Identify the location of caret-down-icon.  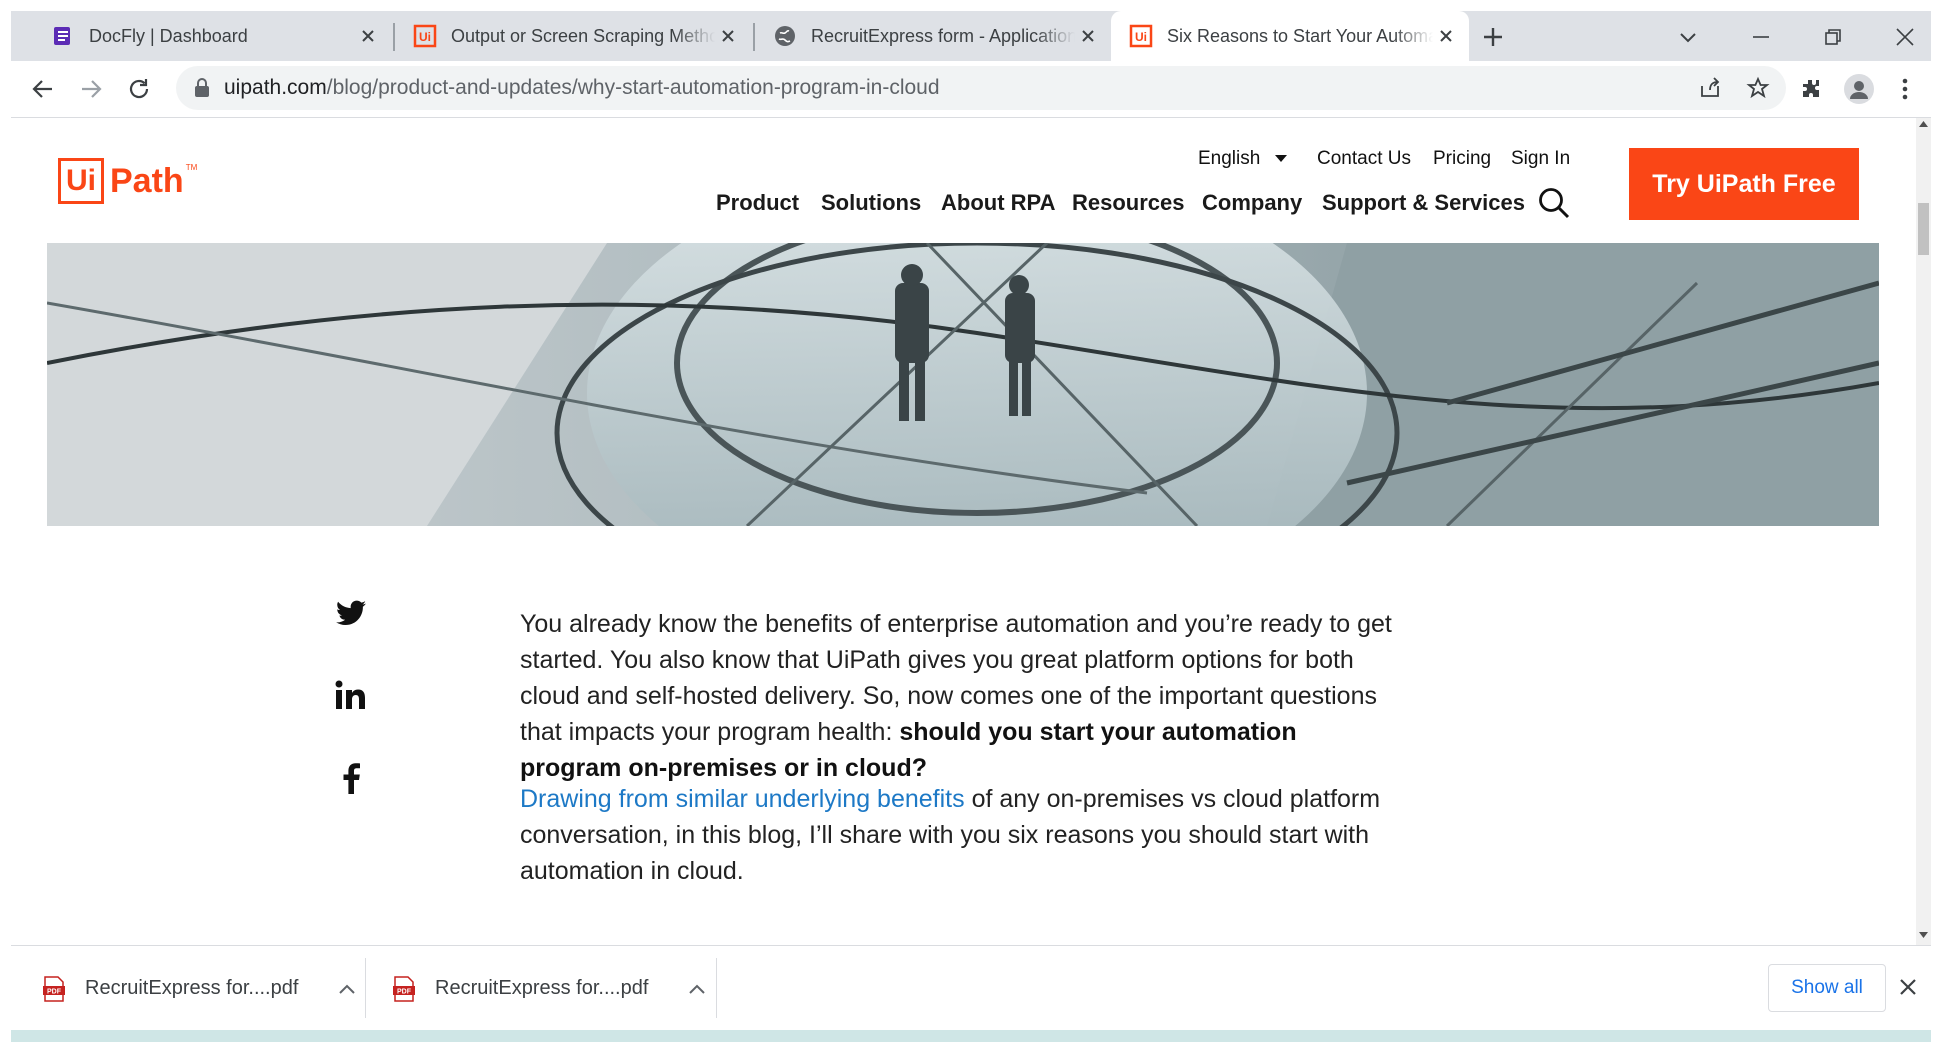
(1281, 159).